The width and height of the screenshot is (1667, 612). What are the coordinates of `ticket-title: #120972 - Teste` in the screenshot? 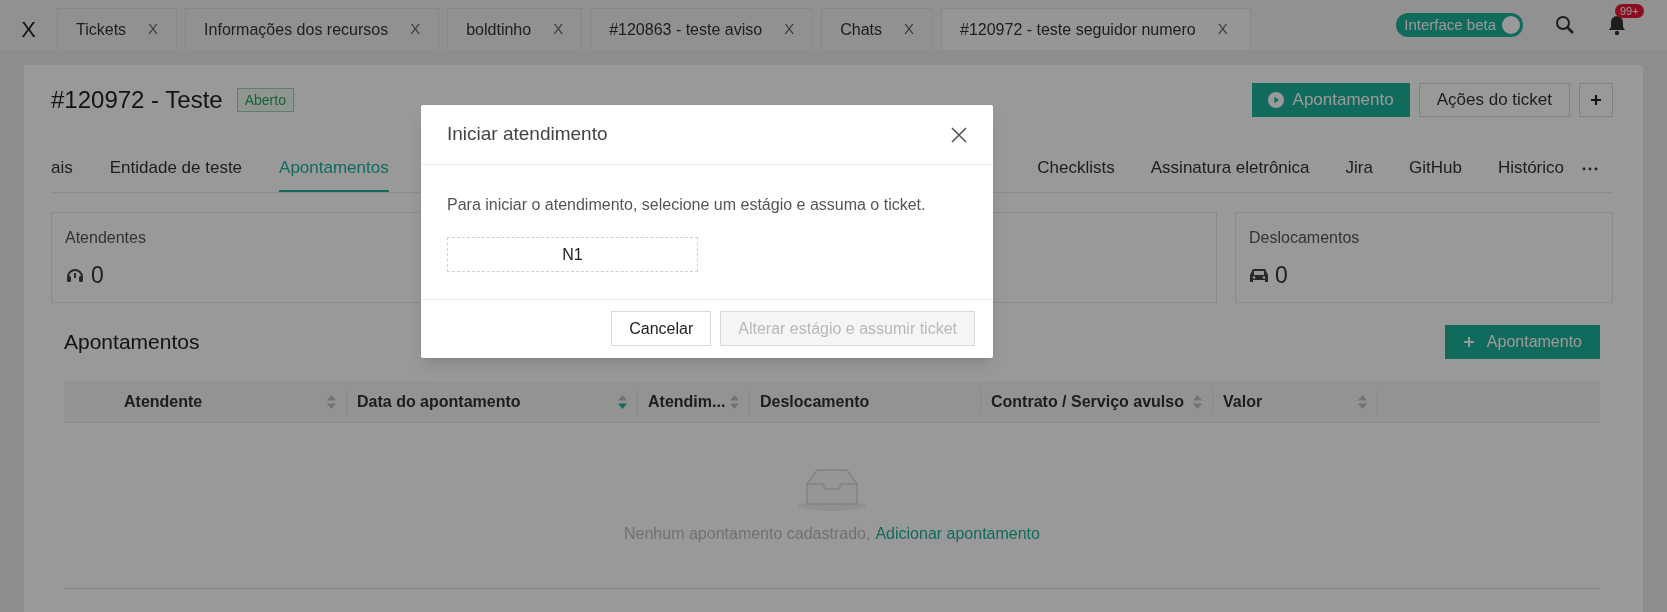 It's located at (137, 100).